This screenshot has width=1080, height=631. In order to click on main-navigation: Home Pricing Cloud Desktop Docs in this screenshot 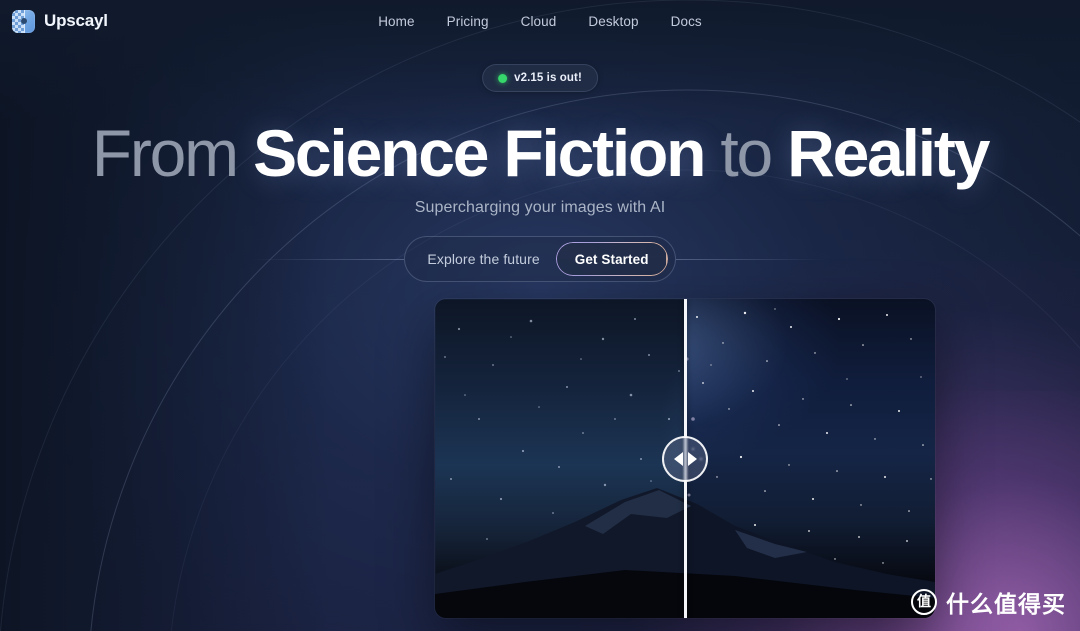, I will do `click(540, 21)`.